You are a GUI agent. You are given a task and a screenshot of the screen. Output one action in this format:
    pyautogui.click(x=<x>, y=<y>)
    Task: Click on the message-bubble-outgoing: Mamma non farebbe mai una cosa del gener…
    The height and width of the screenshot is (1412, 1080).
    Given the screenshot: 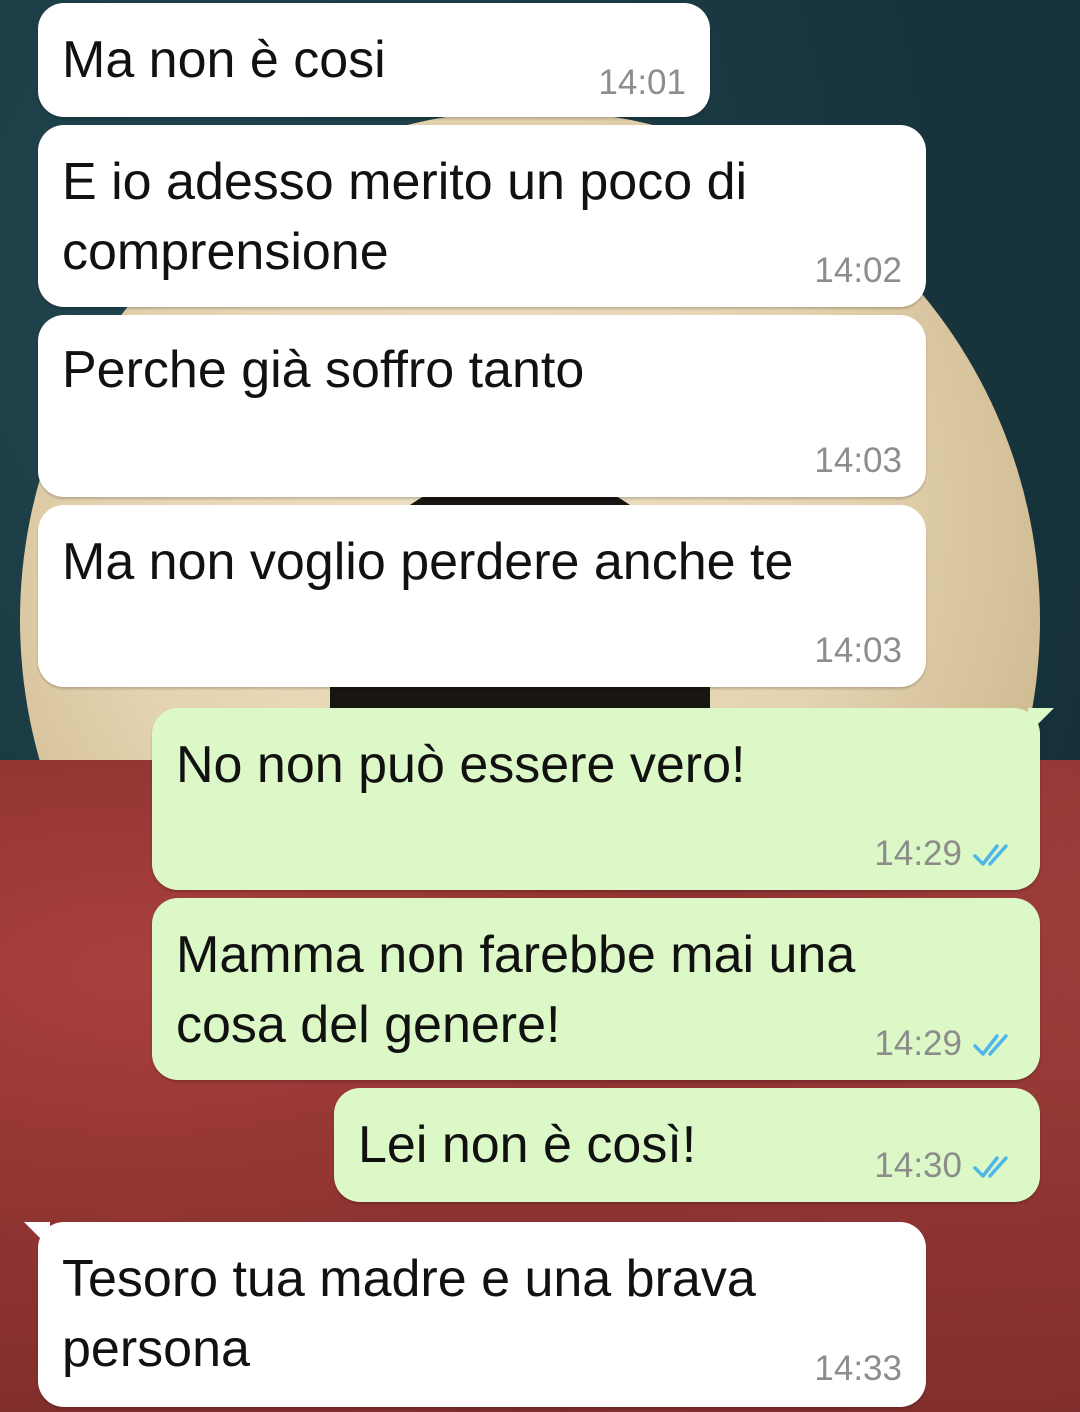 What is the action you would take?
    pyautogui.click(x=596, y=989)
    